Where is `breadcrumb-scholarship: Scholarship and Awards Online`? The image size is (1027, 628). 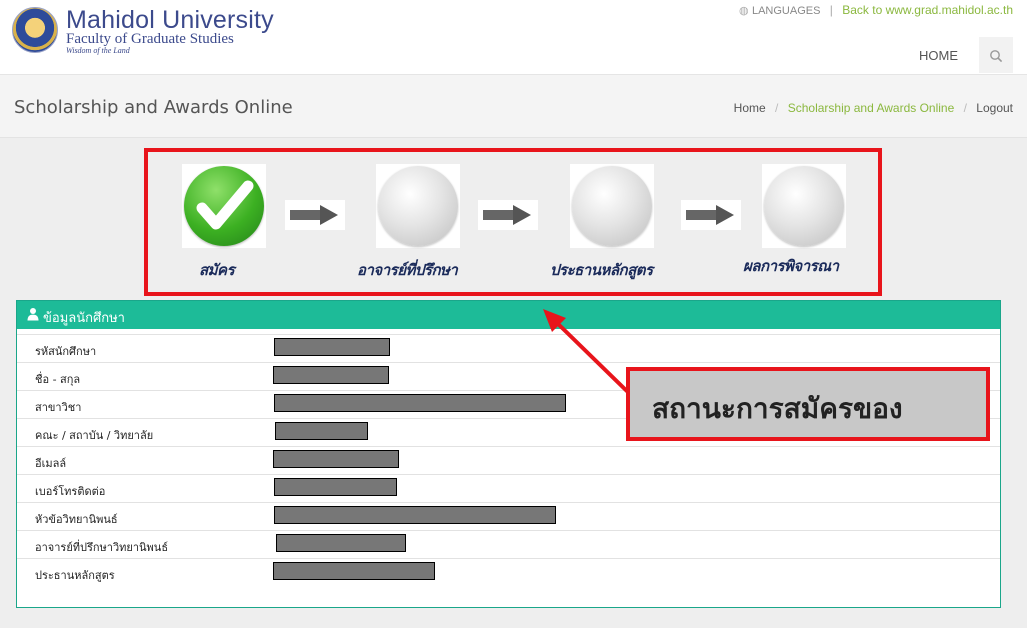 breadcrumb-scholarship: Scholarship and Awards Online is located at coordinates (871, 108).